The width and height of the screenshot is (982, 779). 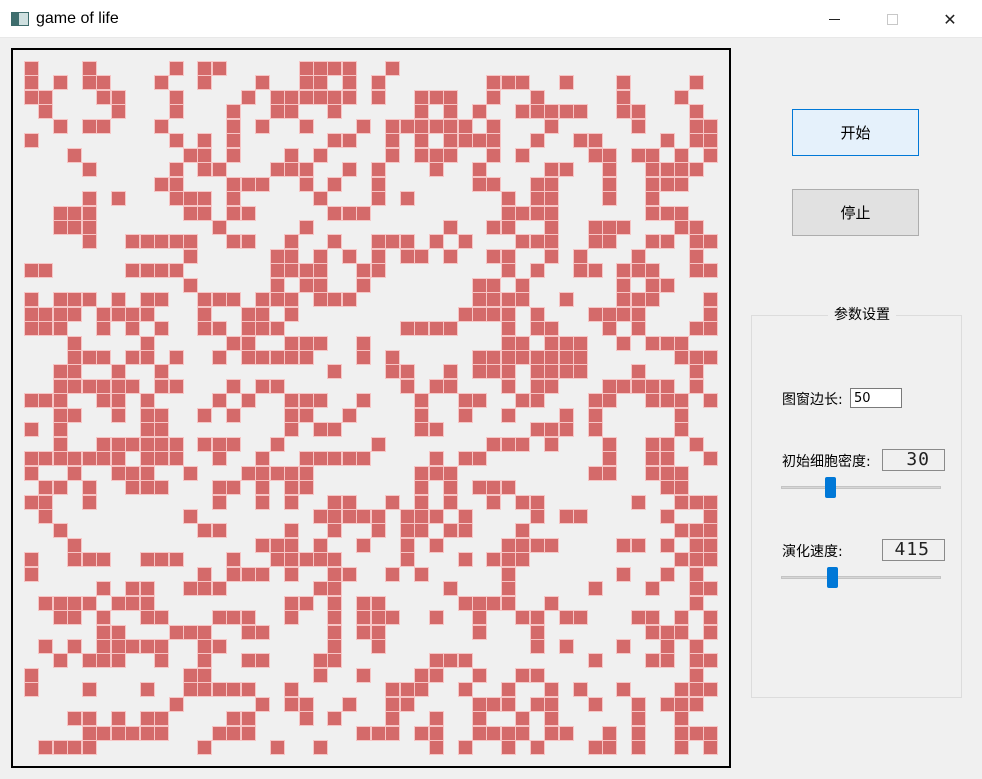 What do you see at coordinates (855, 132) in the screenshot?
I see `start-button: 开始` at bounding box center [855, 132].